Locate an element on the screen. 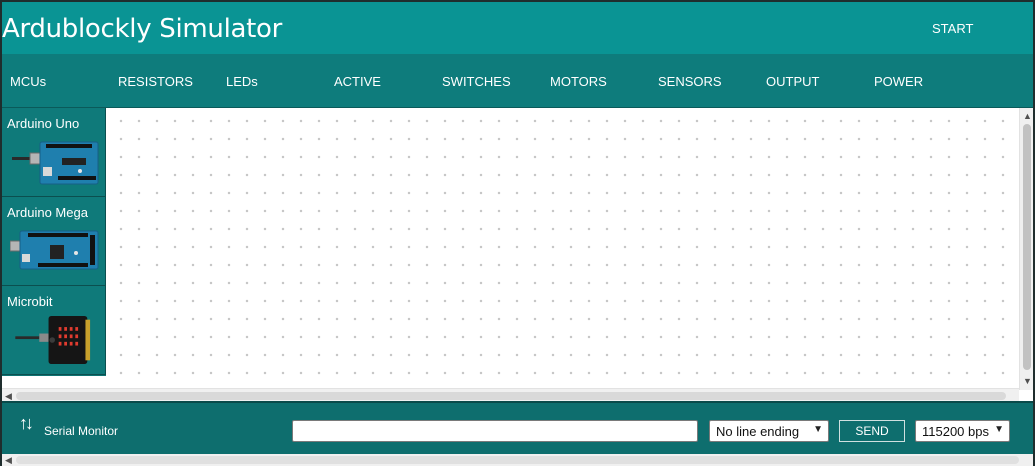  arduino-mega-board-icon is located at coordinates (54, 250).